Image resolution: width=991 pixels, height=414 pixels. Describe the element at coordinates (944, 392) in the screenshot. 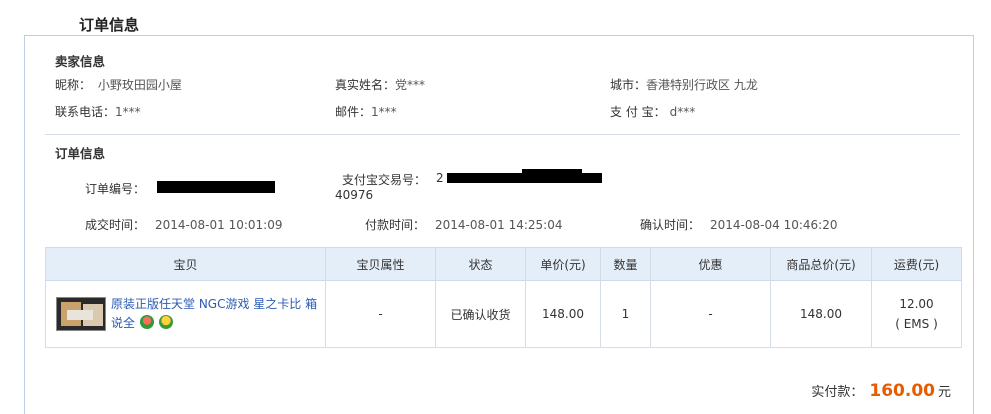

I see `payment-unit: 元` at that location.